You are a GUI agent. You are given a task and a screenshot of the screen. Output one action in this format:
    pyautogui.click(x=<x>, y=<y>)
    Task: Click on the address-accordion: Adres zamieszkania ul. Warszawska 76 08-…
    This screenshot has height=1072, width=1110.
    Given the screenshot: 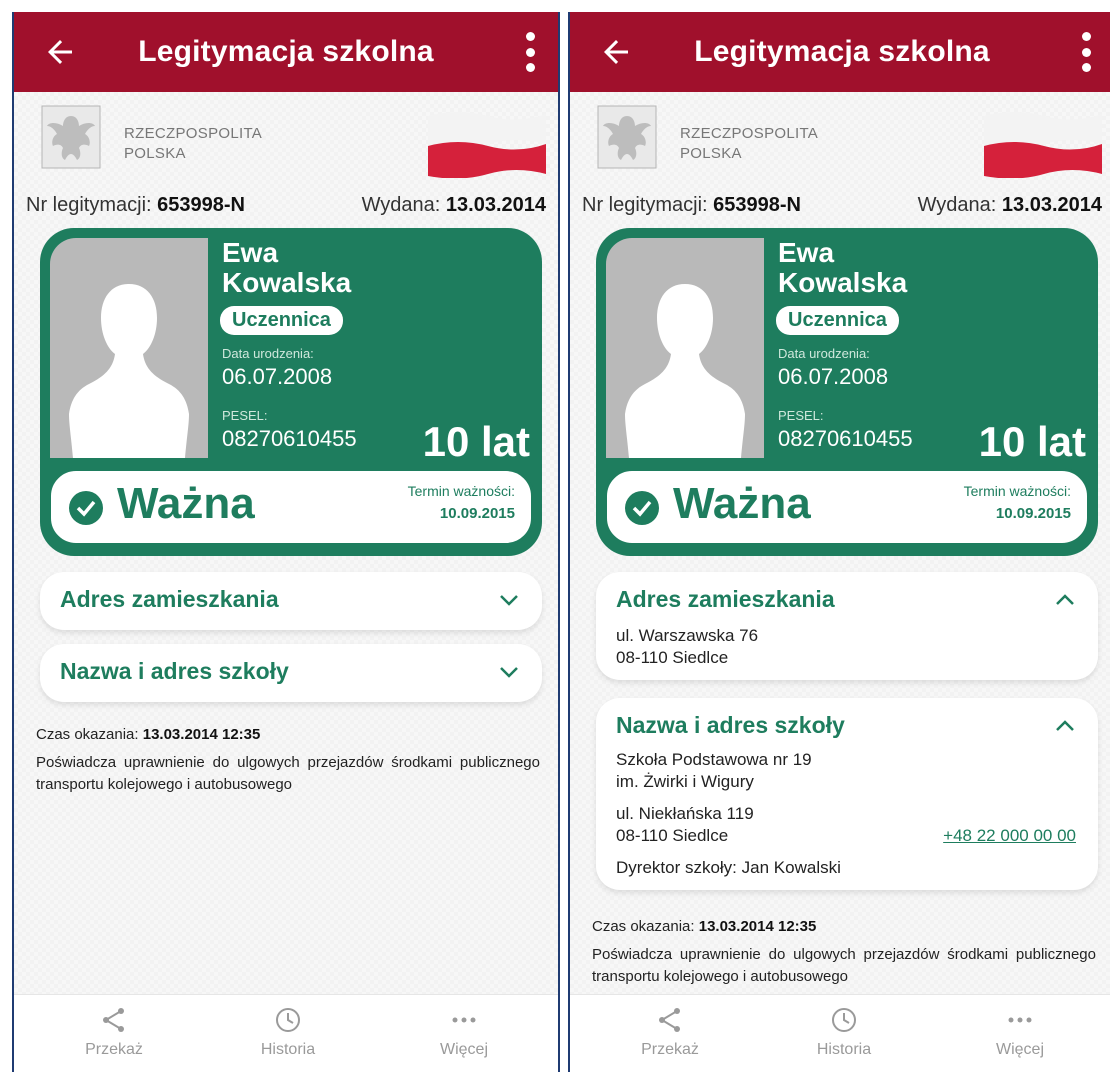 What is the action you would take?
    pyautogui.click(x=847, y=626)
    